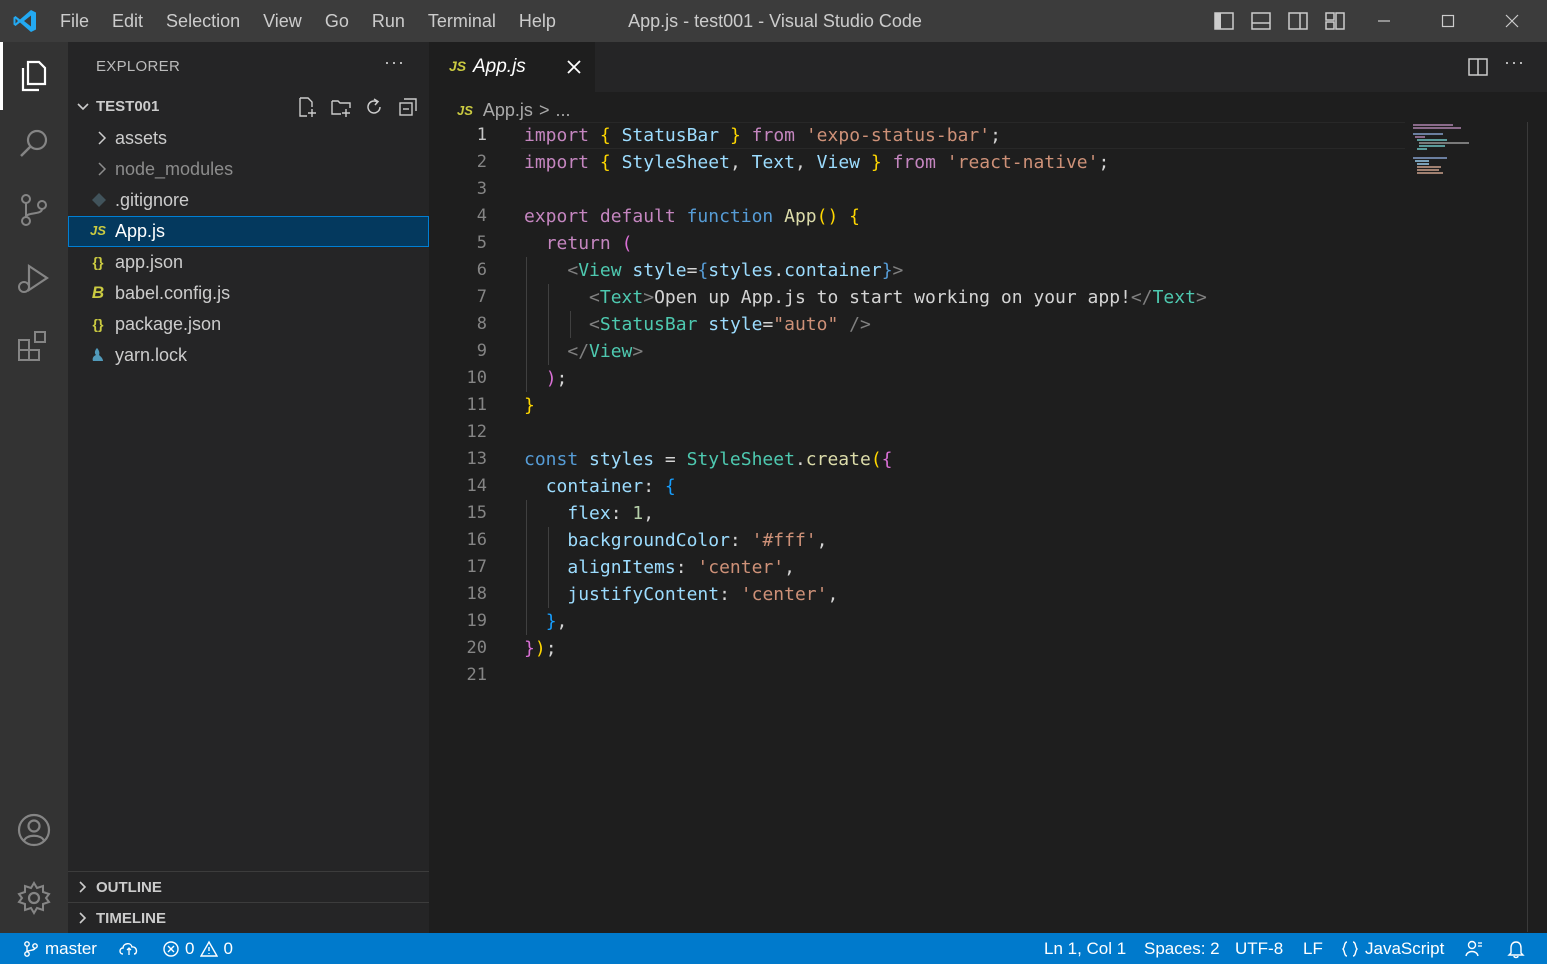 The height and width of the screenshot is (964, 1547). What do you see at coordinates (1335, 21) in the screenshot?
I see `customize-layout-icon` at bounding box center [1335, 21].